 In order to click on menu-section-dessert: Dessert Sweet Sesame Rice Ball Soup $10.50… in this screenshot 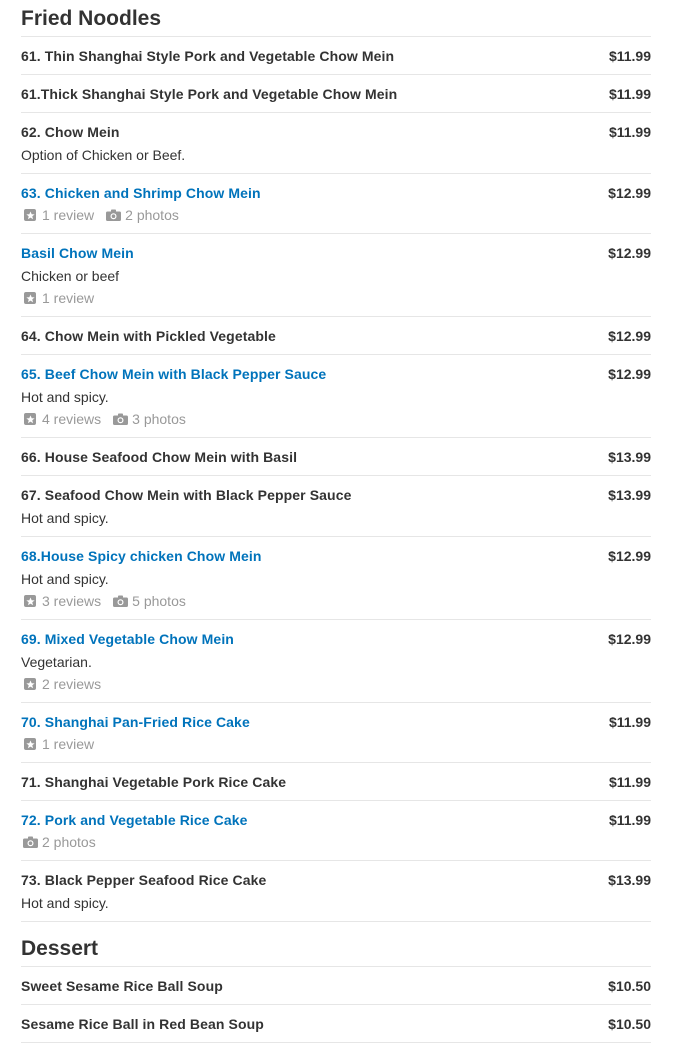, I will do `click(336, 986)`.